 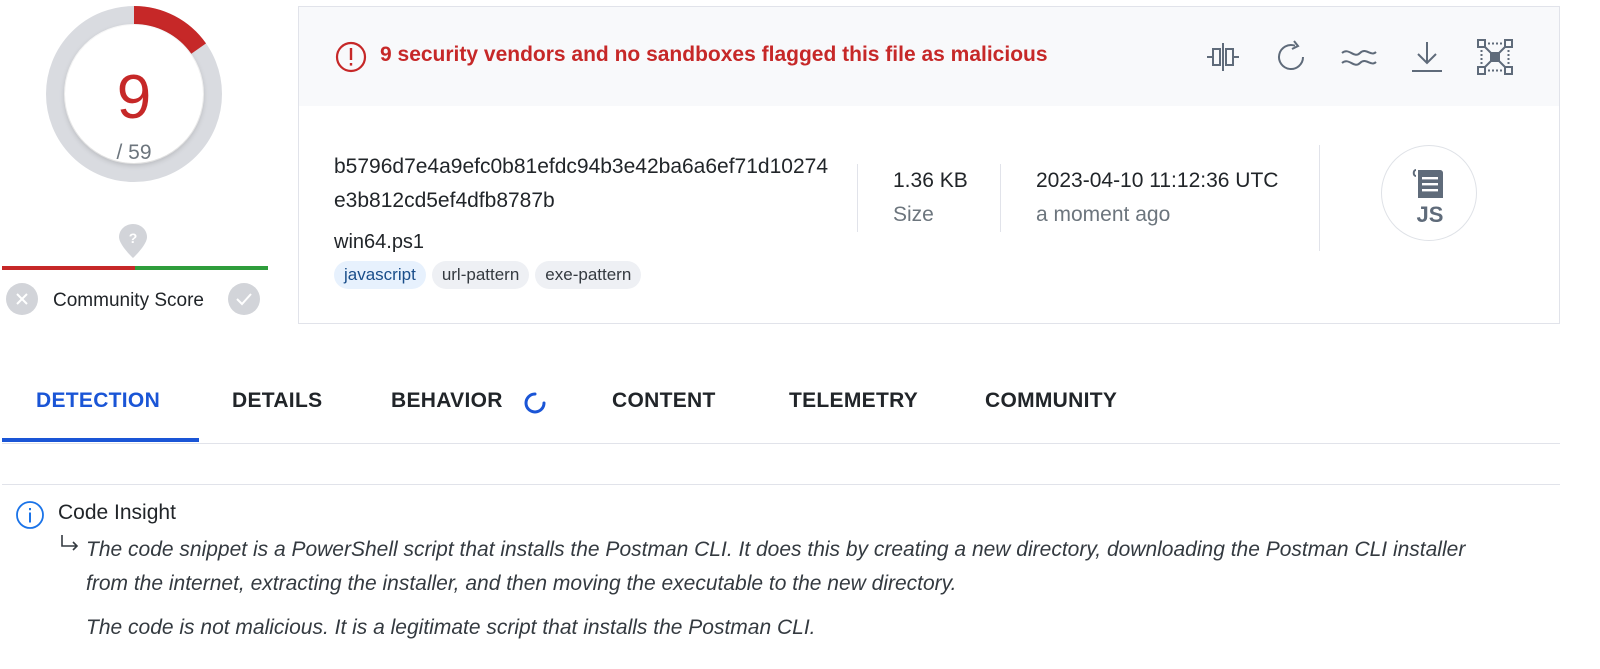 I want to click on active-tab-indicator, so click(x=100, y=440).